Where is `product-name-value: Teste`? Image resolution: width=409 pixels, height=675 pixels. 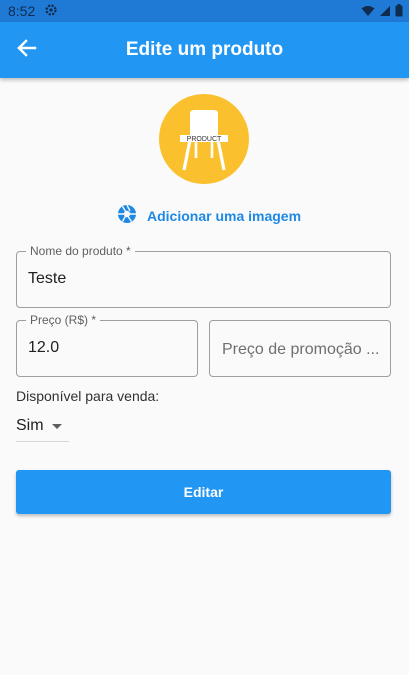 product-name-value: Teste is located at coordinates (47, 278).